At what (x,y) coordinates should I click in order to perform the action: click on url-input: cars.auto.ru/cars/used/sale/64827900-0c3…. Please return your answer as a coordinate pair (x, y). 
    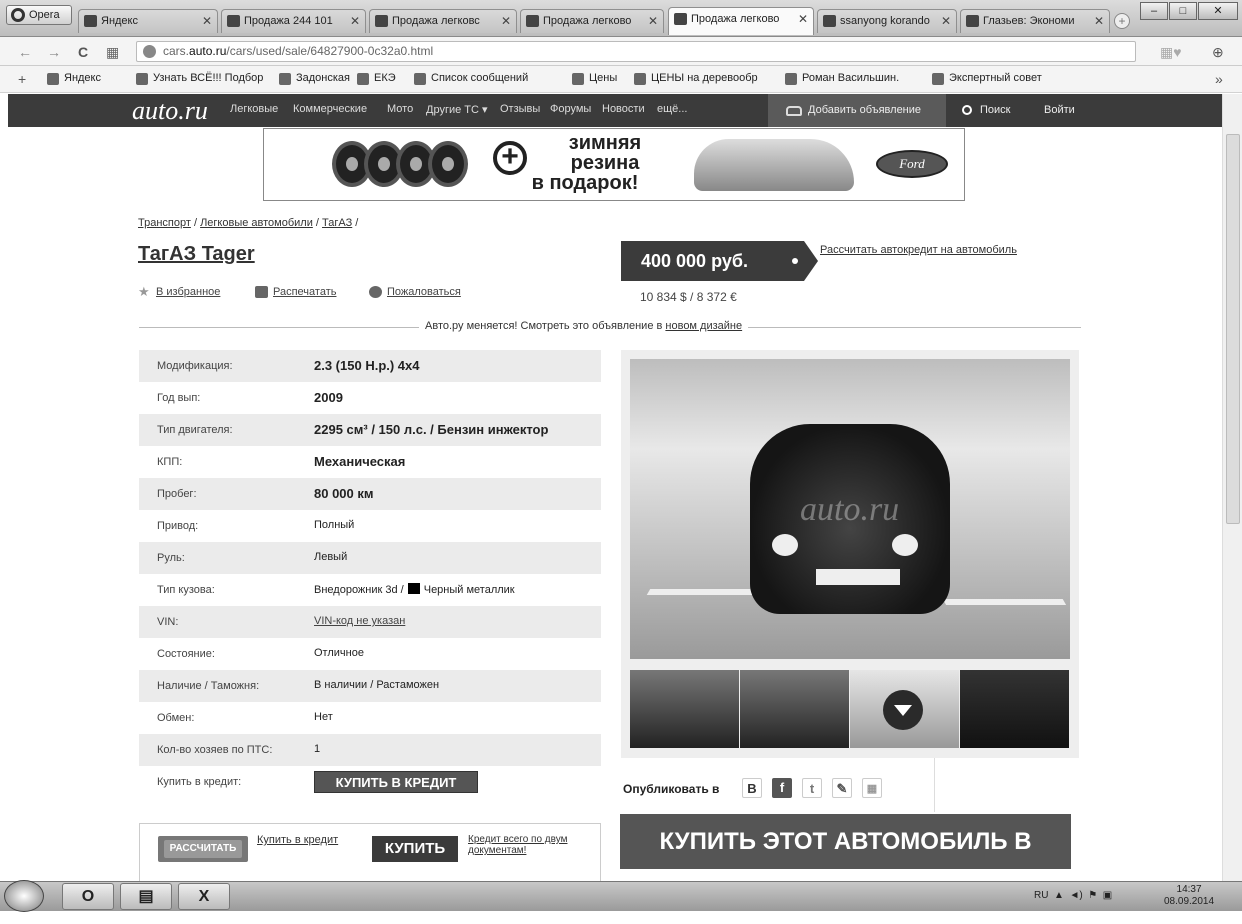
    Looking at the image, I should click on (636, 51).